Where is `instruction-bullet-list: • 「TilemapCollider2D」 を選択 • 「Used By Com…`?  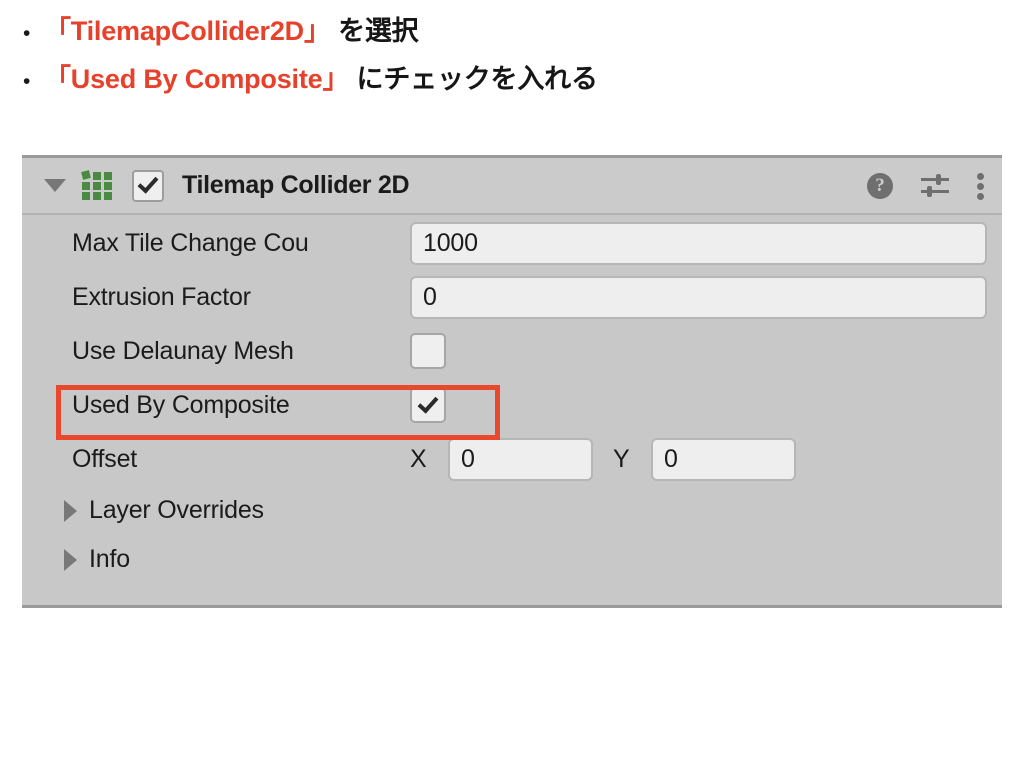 instruction-bullet-list: • 「TilemapCollider2D」 を選択 • 「Used By Com… is located at coordinates (512, 52).